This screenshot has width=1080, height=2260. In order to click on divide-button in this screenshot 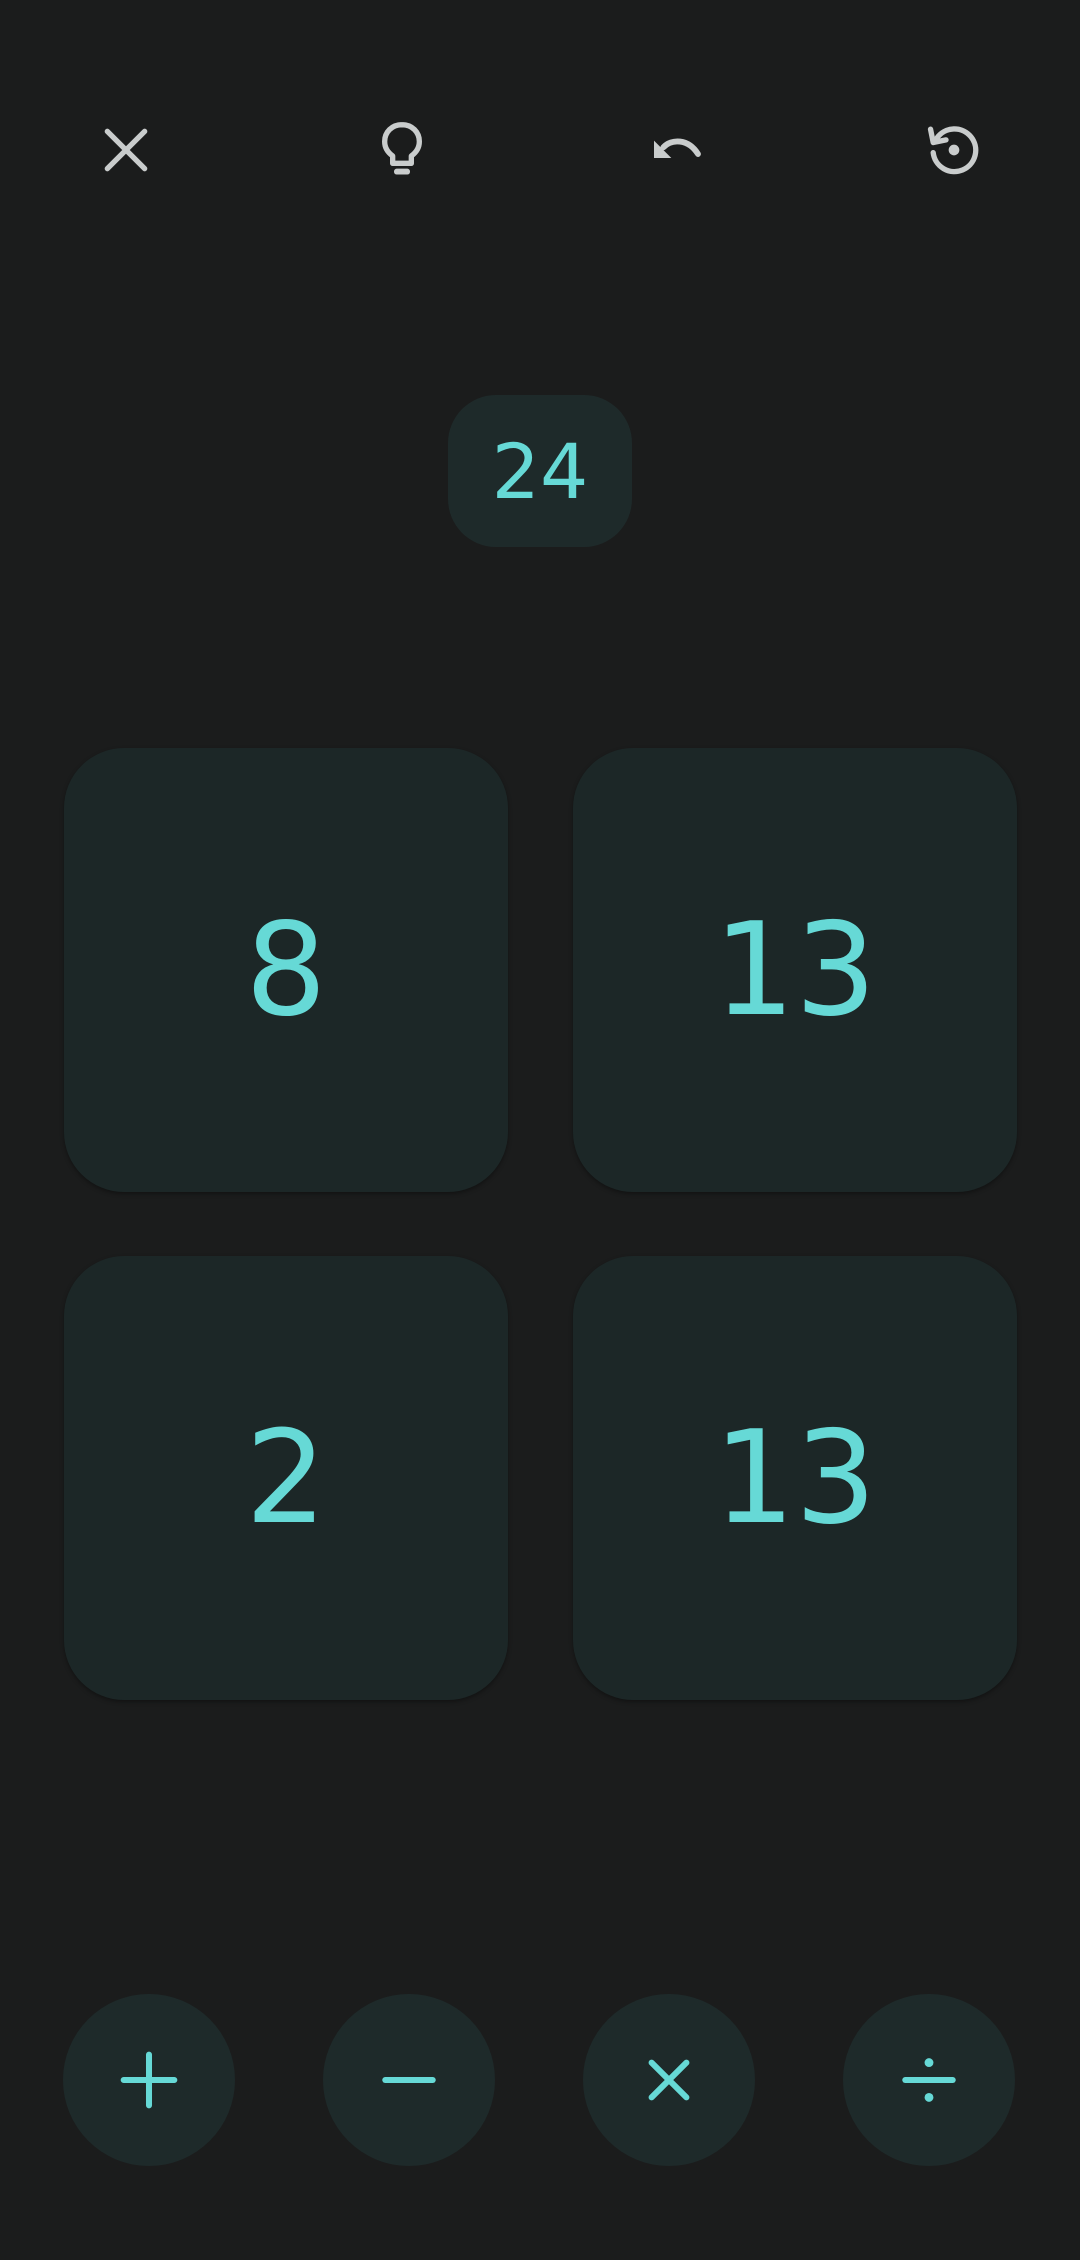, I will do `click(929, 2080)`.